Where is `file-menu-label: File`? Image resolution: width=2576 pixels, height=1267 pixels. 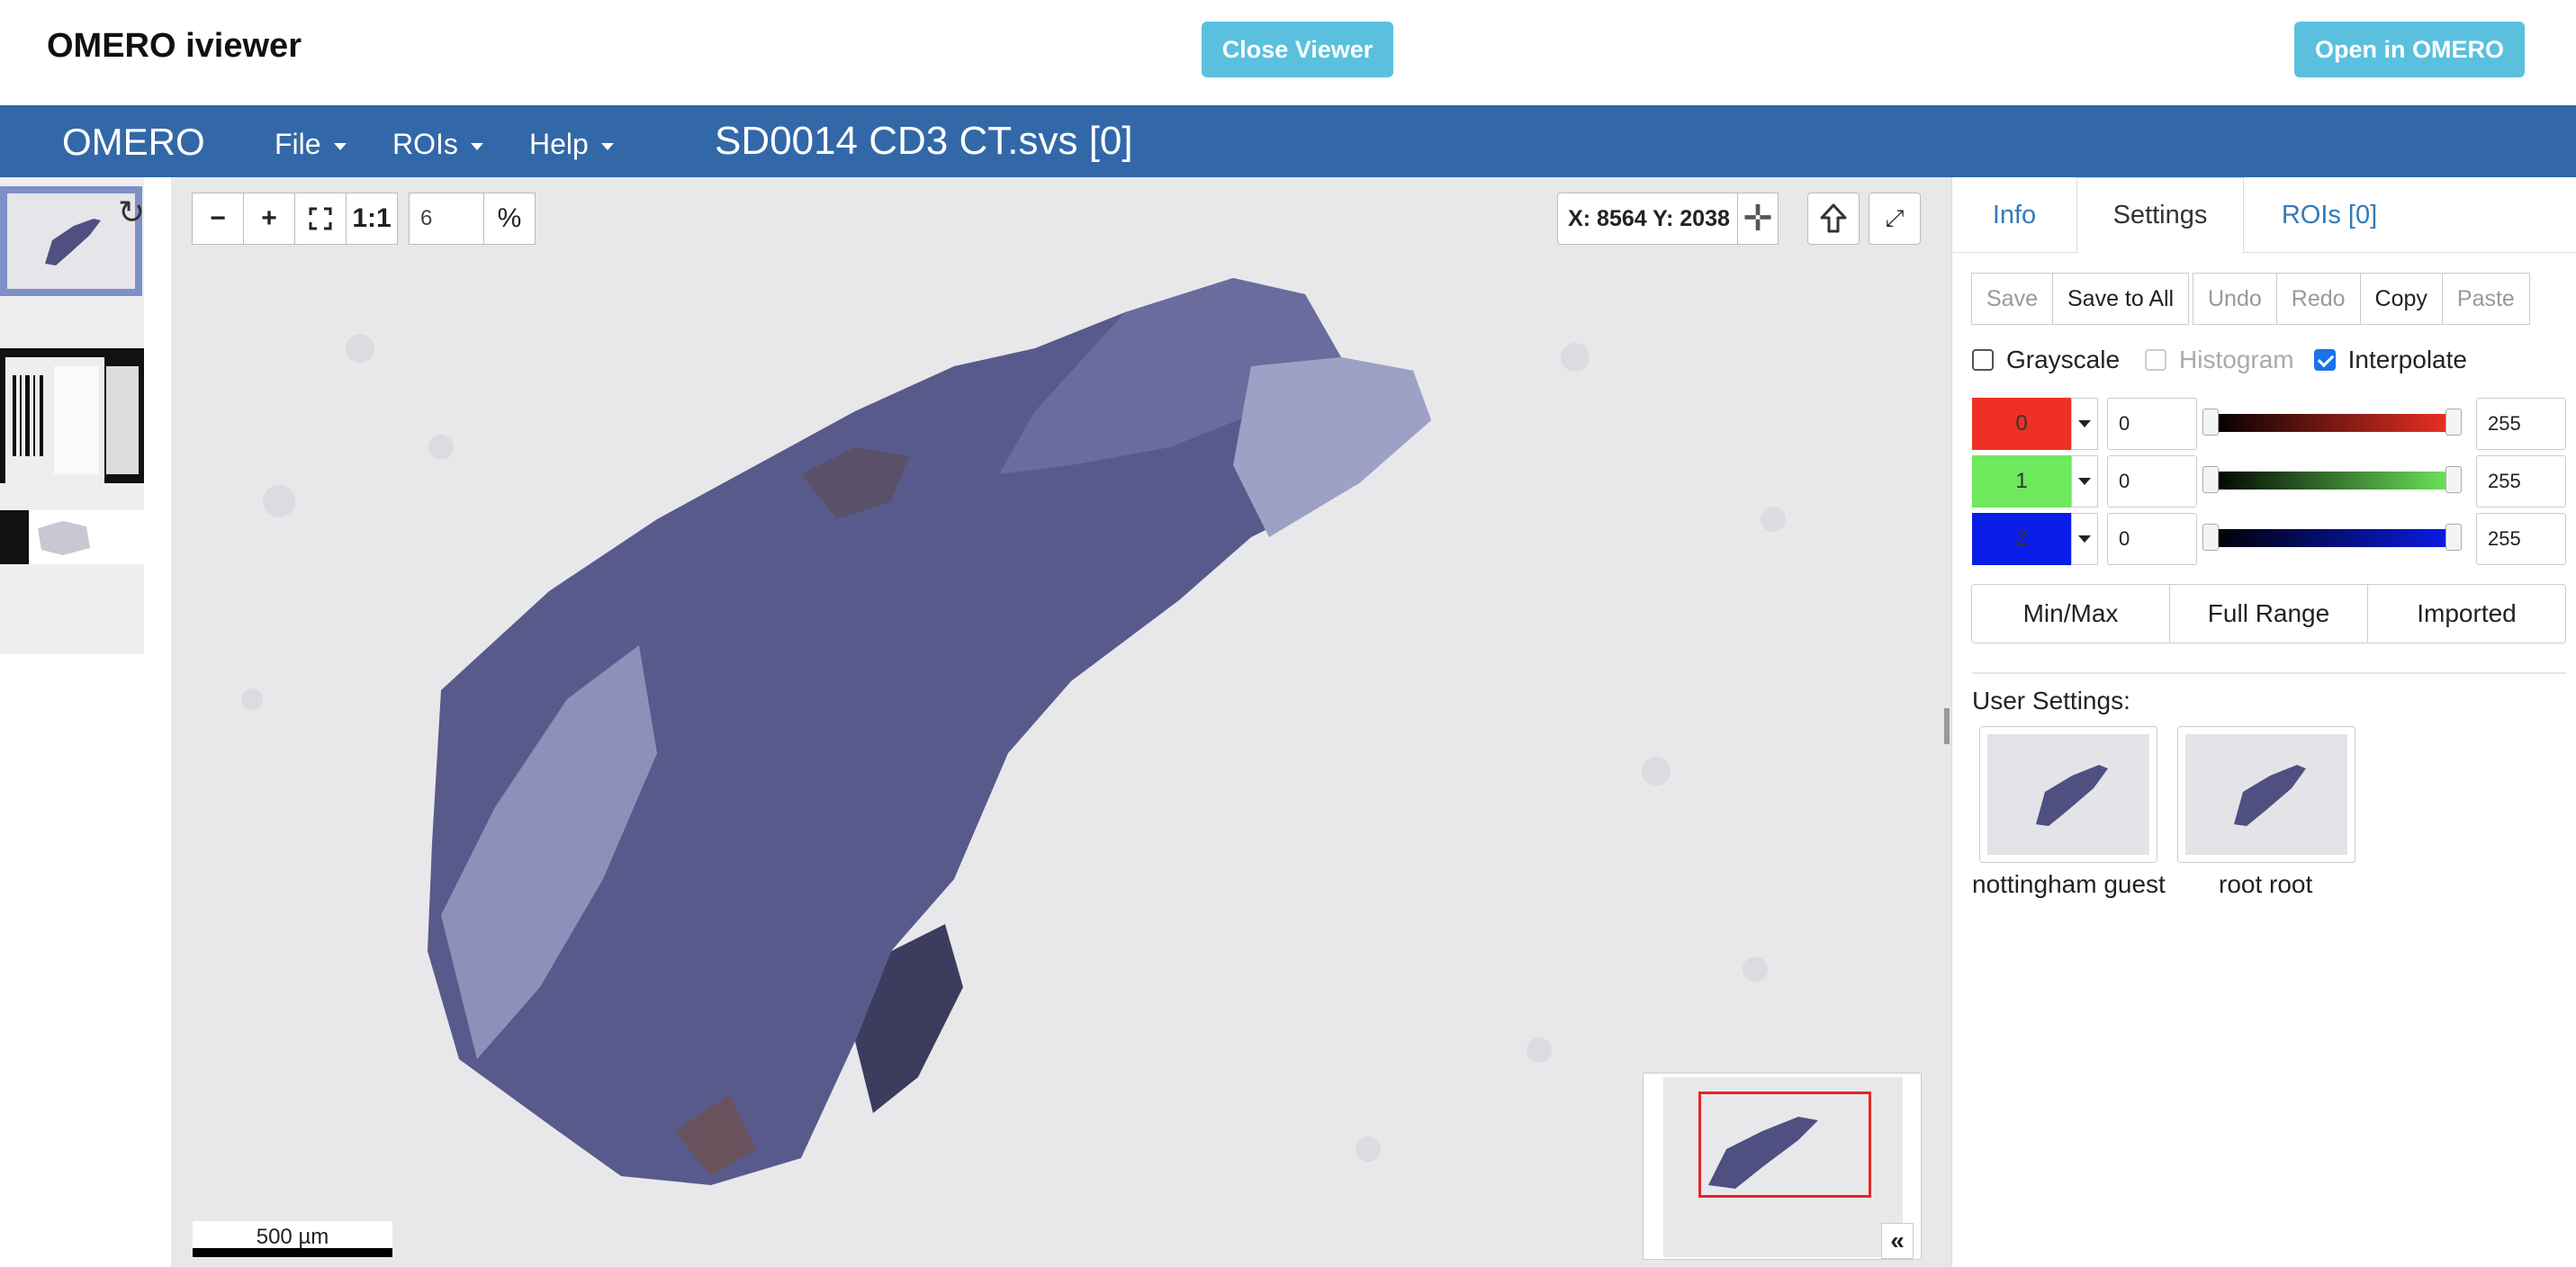 file-menu-label: File is located at coordinates (298, 144).